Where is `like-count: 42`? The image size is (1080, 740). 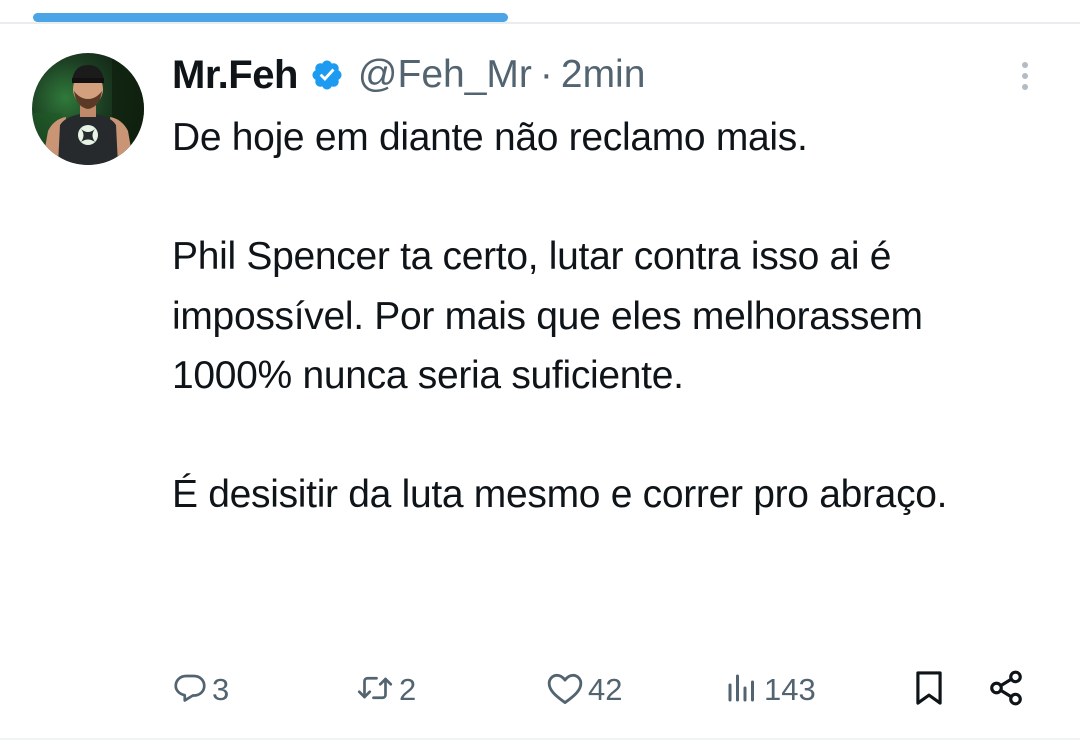
like-count: 42 is located at coordinates (605, 689).